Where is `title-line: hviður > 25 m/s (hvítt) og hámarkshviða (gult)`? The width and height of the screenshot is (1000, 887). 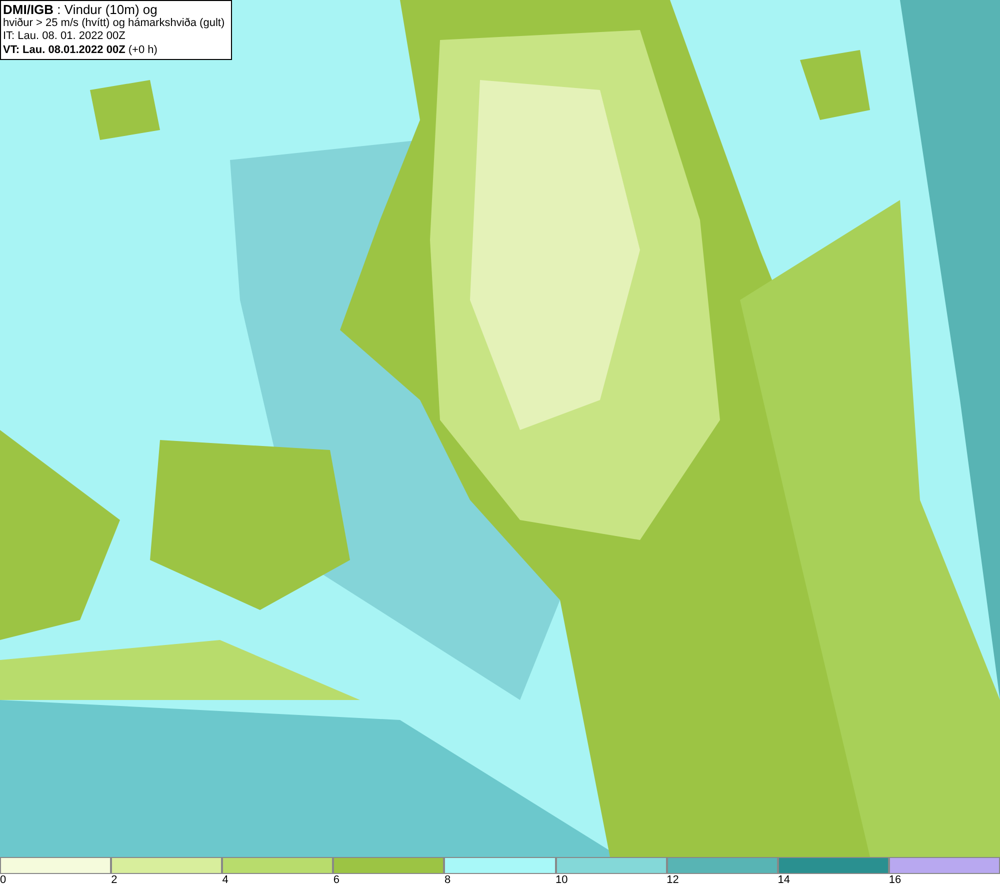
title-line: hviður > 25 m/s (hvítt) og hámarkshviða (gult) is located at coordinates (114, 23).